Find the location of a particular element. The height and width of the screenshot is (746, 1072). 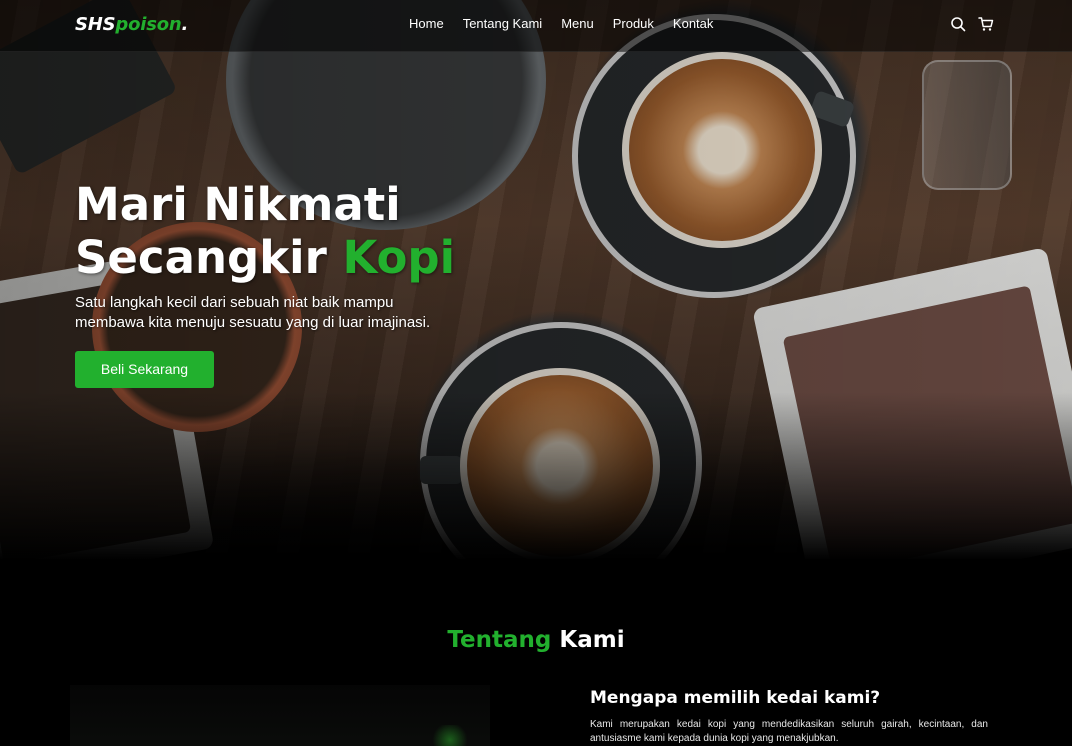

nav-link-tentang-kami: Tentang Kami is located at coordinates (503, 23).